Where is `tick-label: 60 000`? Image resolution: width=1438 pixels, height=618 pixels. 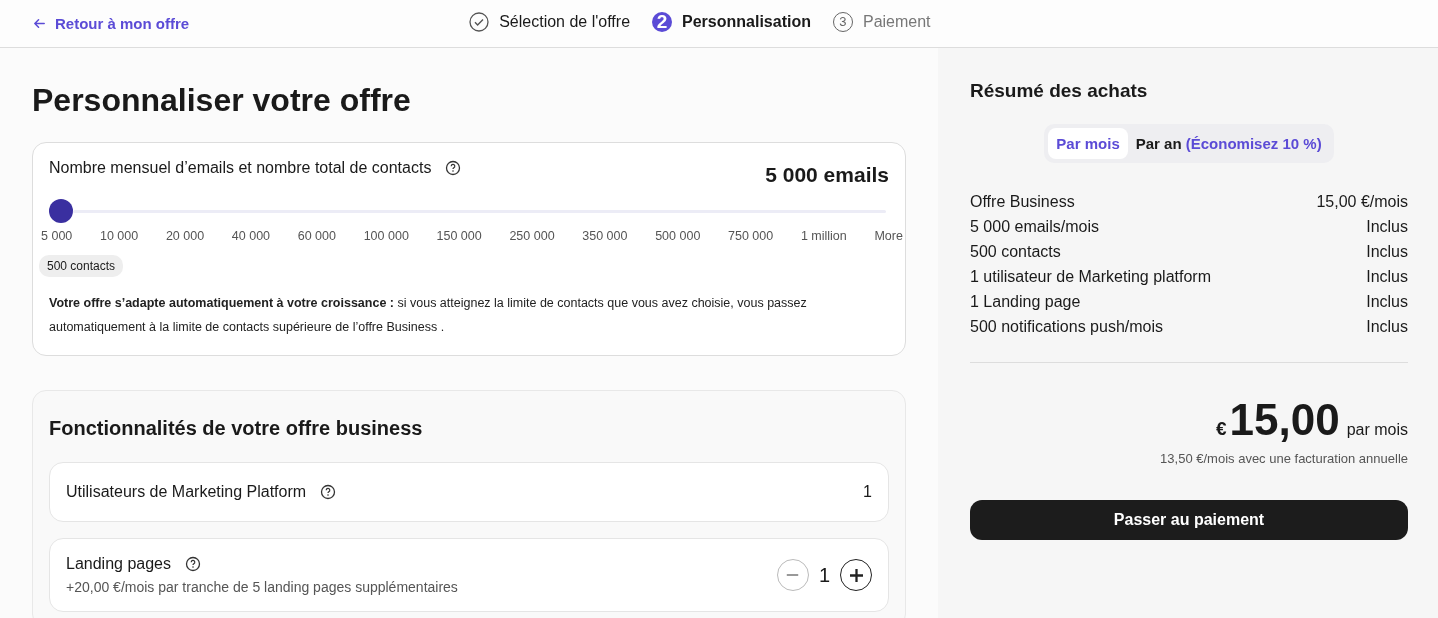 tick-label: 60 000 is located at coordinates (316, 236).